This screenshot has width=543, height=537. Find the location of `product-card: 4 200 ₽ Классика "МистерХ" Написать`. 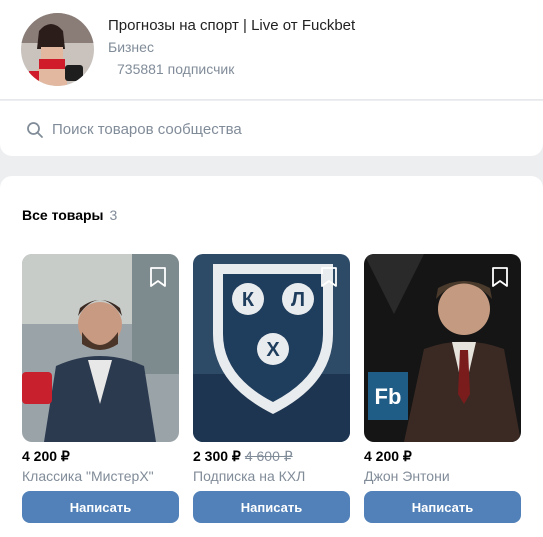

product-card: 4 200 ₽ Классика "МистерХ" Написать is located at coordinates (100, 388).